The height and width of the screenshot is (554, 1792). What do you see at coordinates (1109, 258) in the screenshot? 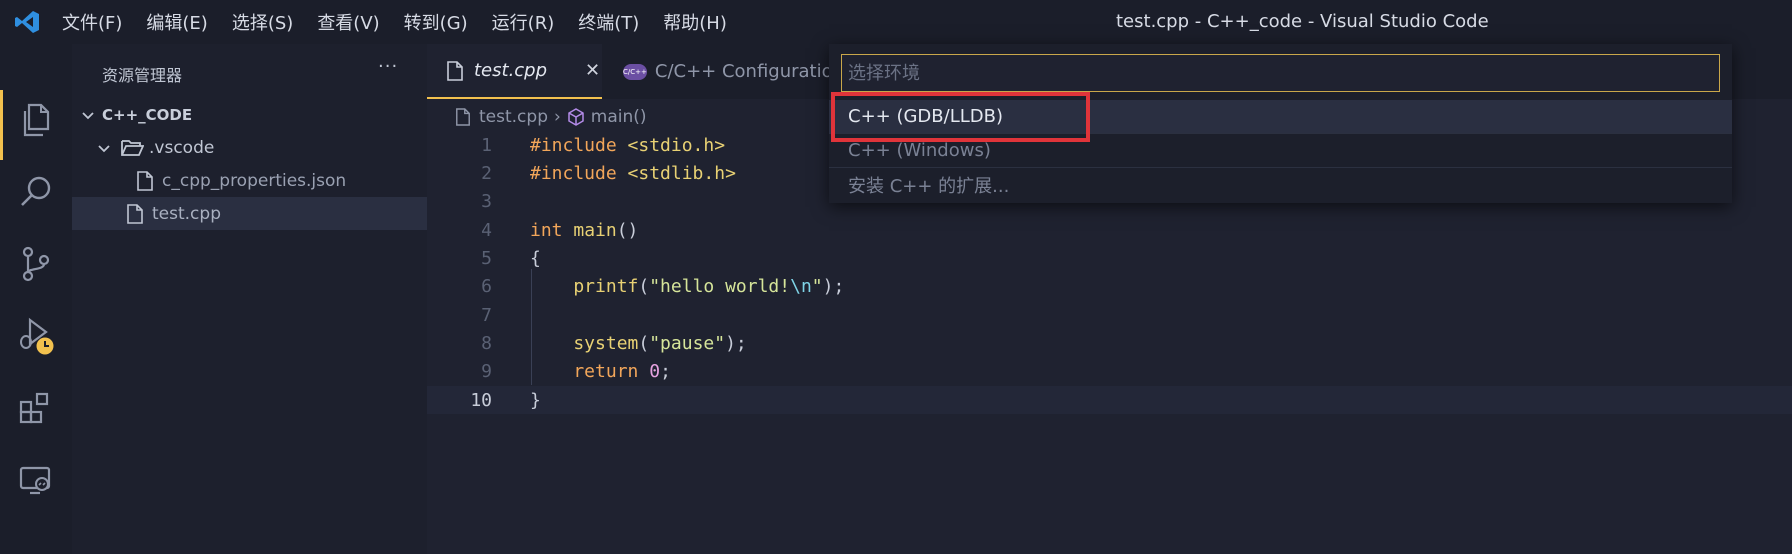
I see `code-line: 5 {` at bounding box center [1109, 258].